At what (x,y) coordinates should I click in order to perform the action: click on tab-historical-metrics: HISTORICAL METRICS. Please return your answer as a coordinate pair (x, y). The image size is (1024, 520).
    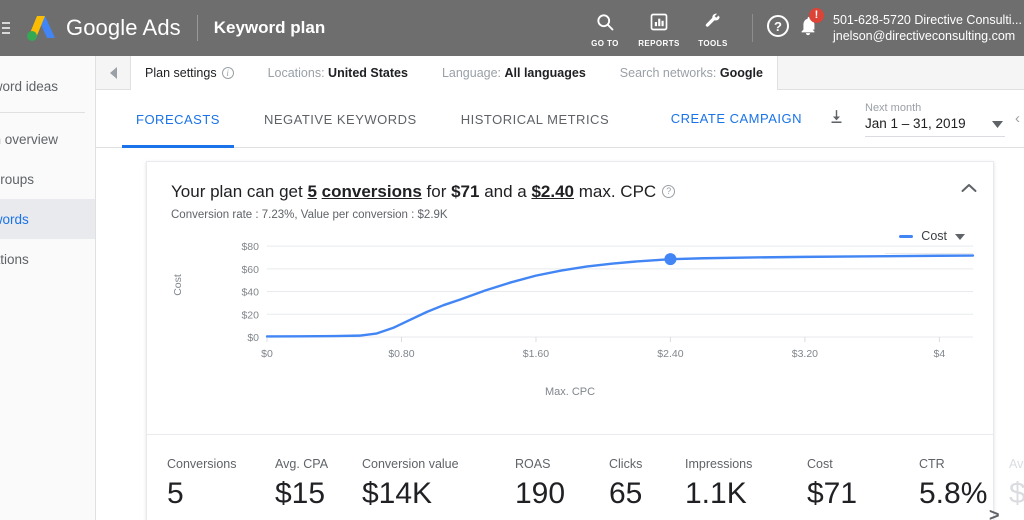
    Looking at the image, I should click on (535, 119).